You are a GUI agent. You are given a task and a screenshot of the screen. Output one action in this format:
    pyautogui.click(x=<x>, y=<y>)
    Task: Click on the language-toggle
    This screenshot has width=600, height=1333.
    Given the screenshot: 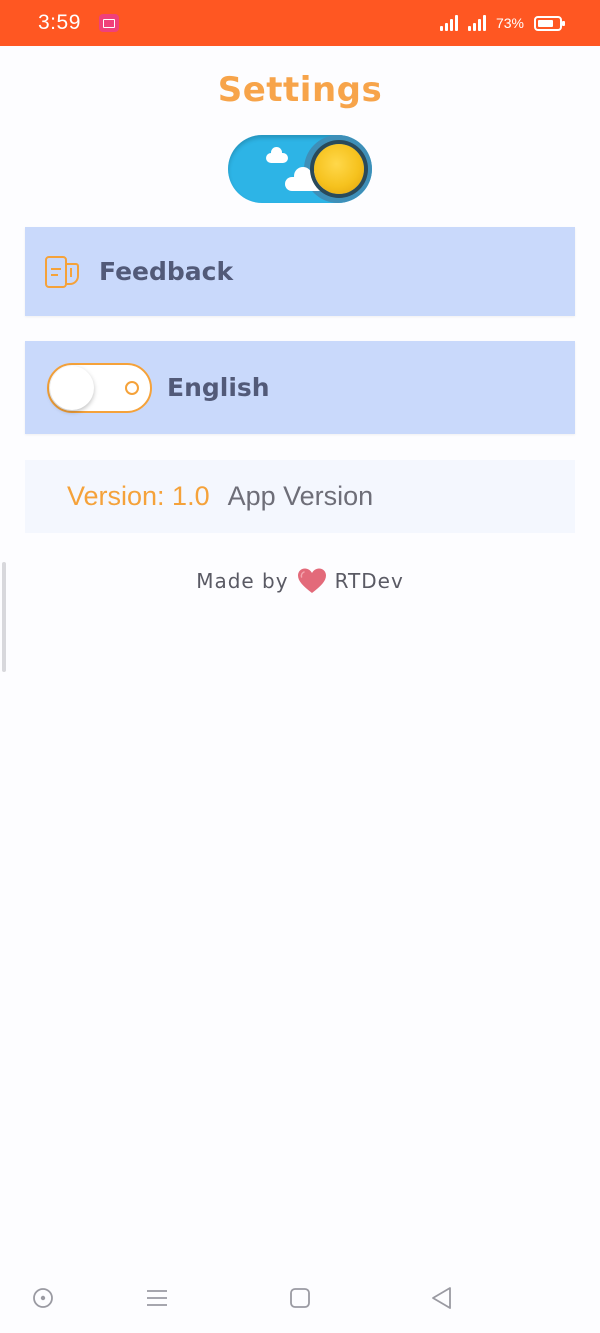 What is the action you would take?
    pyautogui.click(x=99, y=387)
    